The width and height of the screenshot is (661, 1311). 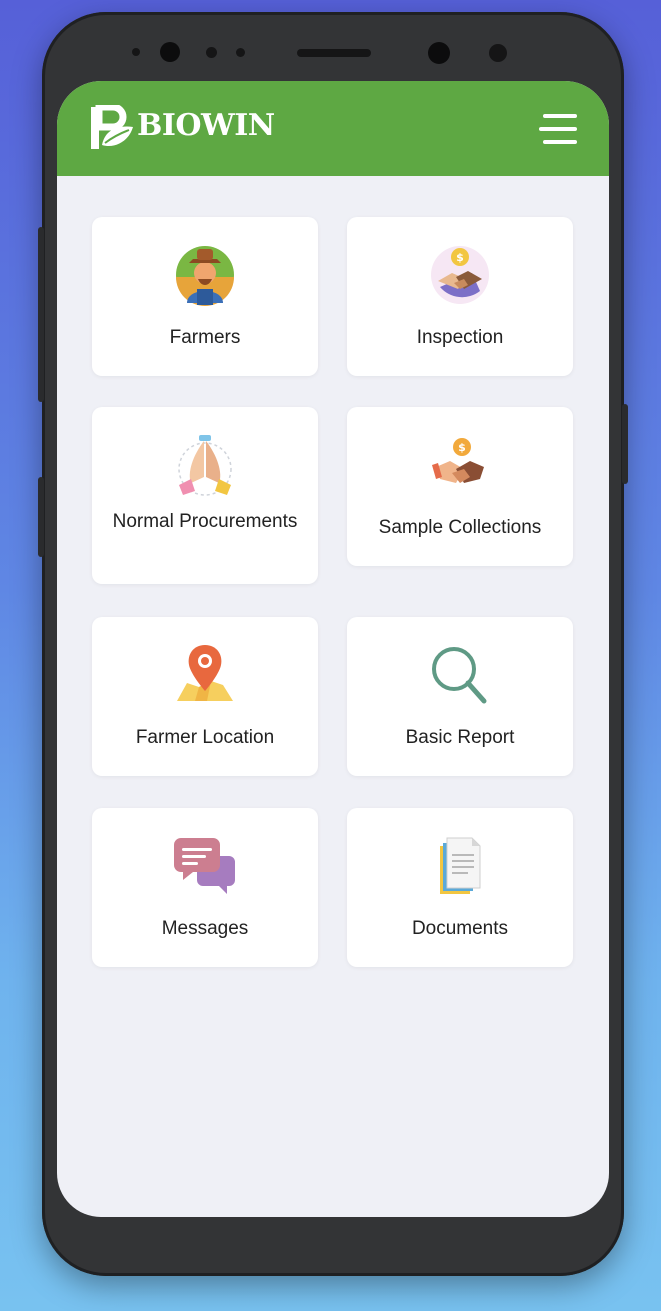 What do you see at coordinates (204, 866) in the screenshot?
I see `chat-bubbles-icon` at bounding box center [204, 866].